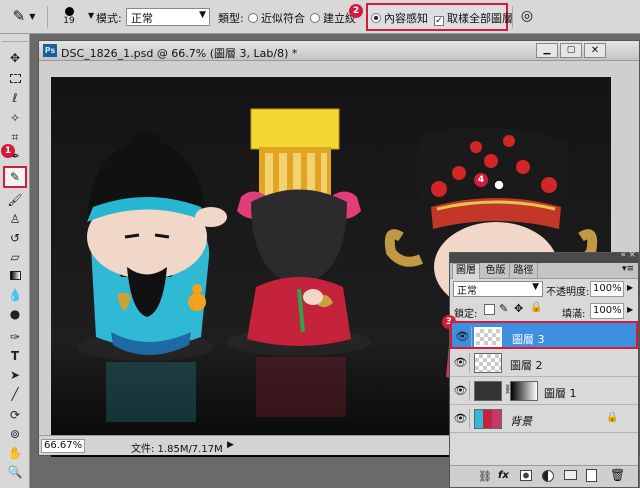  What do you see at coordinates (15, 118) in the screenshot?
I see `quick-selection-tool-icon: ✧` at bounding box center [15, 118].